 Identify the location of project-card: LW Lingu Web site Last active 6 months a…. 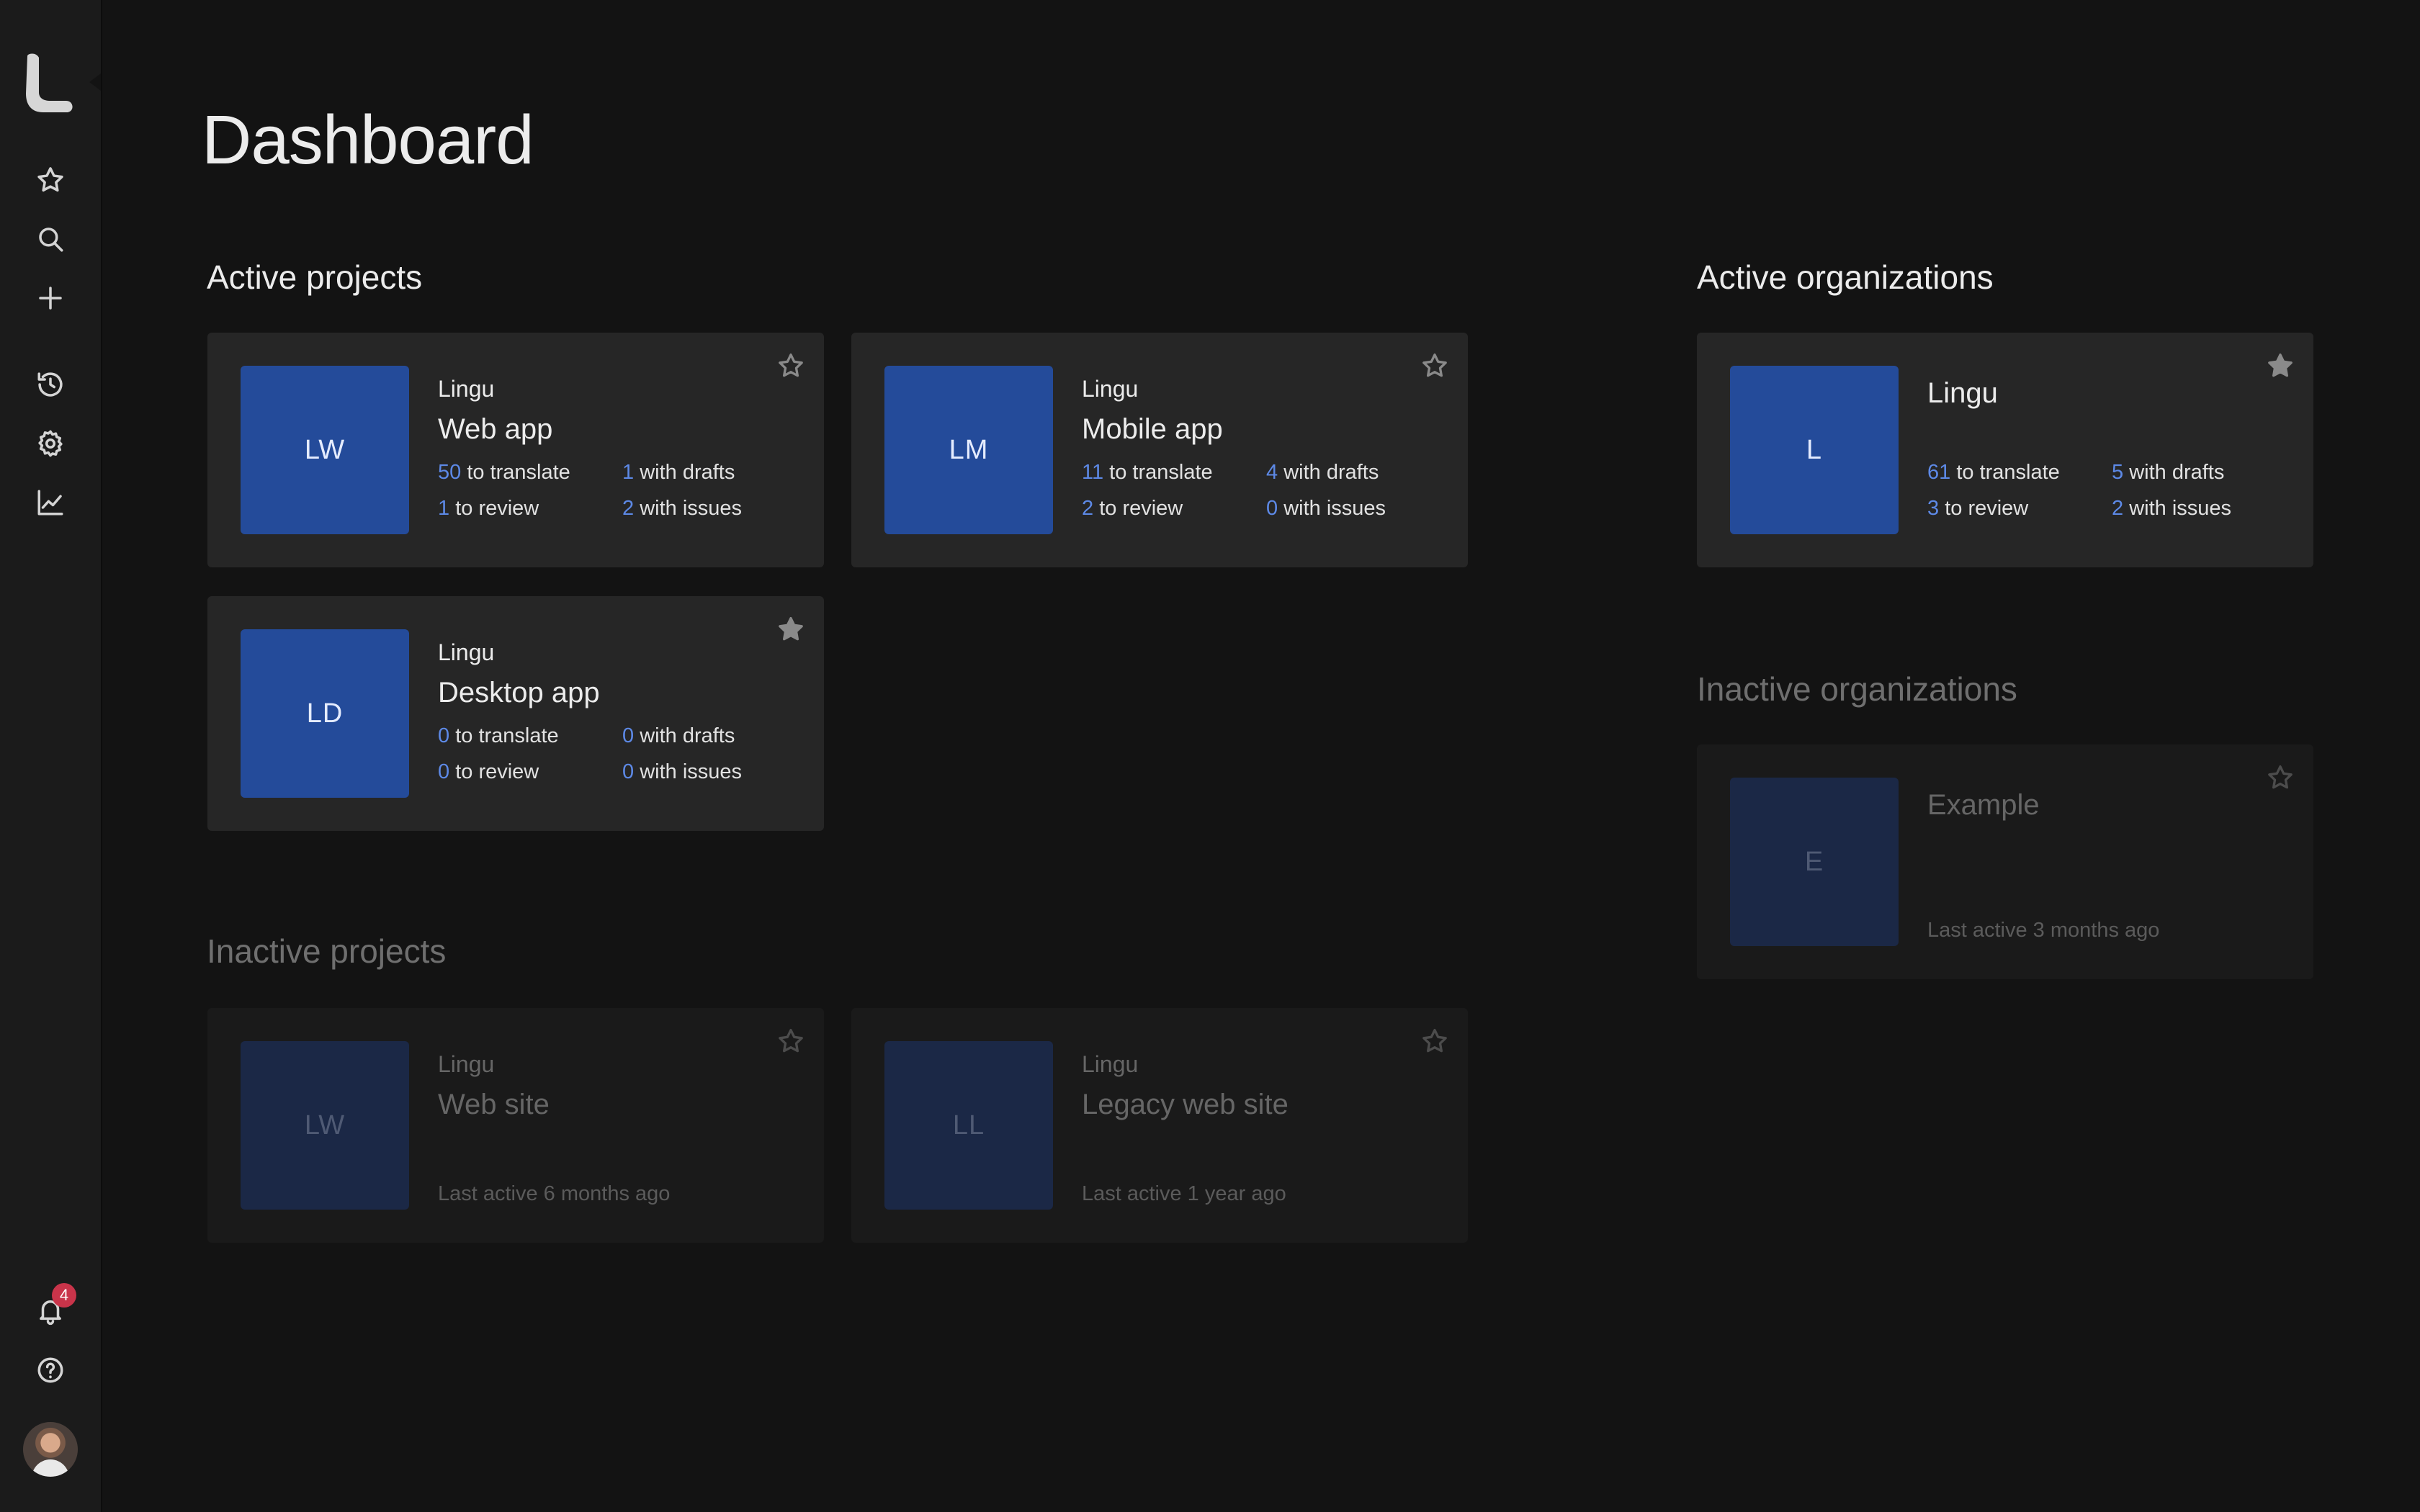
(515, 1125).